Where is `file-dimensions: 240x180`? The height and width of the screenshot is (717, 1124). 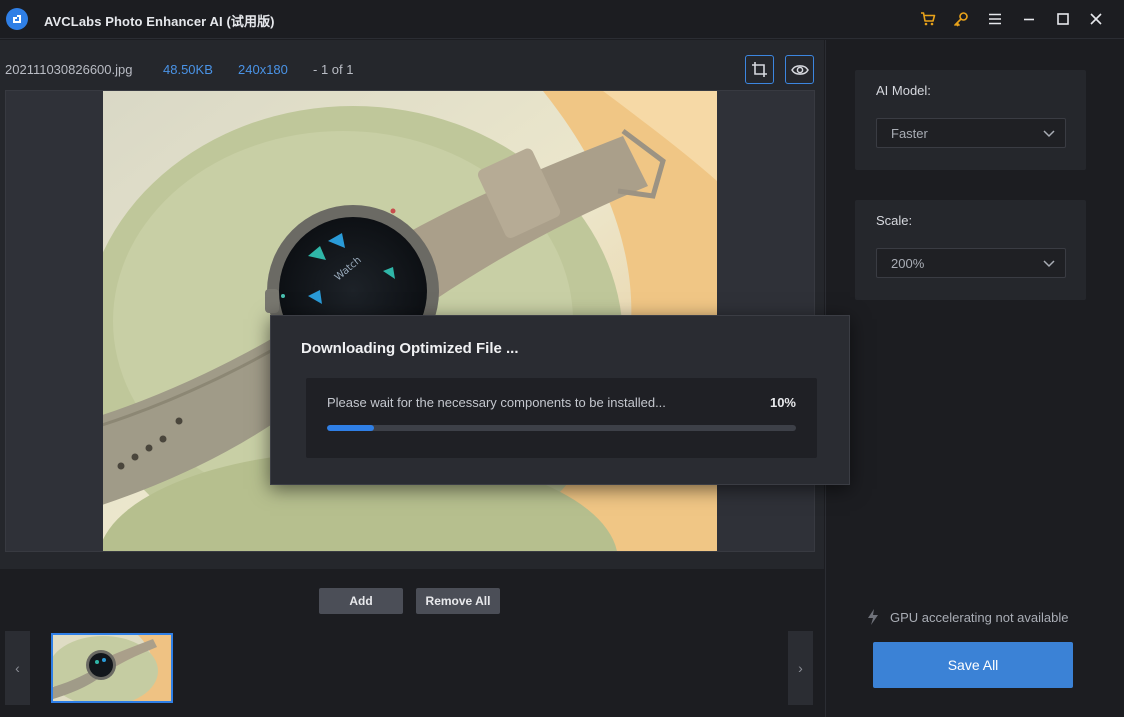 file-dimensions: 240x180 is located at coordinates (263, 69).